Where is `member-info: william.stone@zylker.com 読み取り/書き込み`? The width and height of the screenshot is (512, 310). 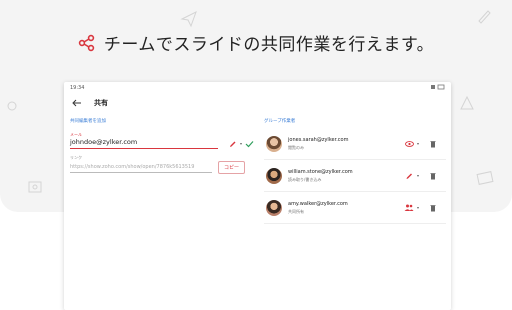
member-info: william.stone@zylker.com 読み取り/書き込み is located at coordinates (346, 176).